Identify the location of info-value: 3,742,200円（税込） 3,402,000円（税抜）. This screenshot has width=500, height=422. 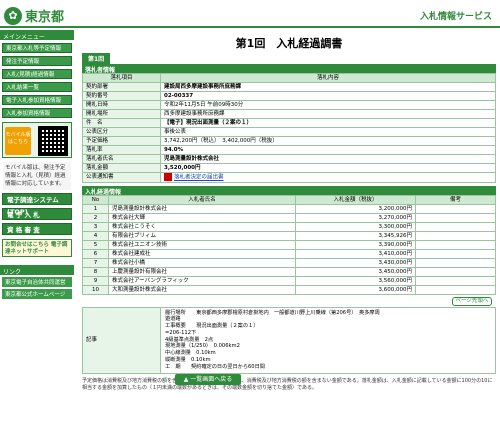
(328, 141).